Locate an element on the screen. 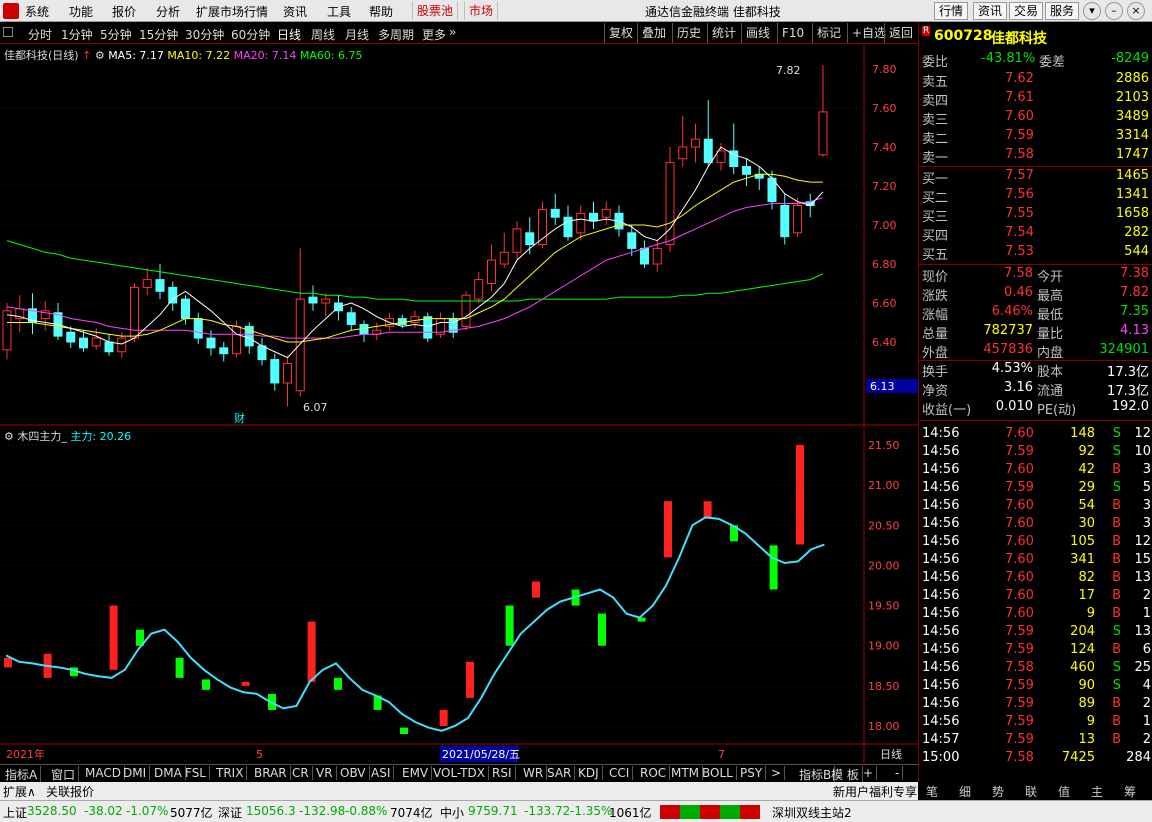 This screenshot has height=822, width=1152. tab-service: 服务 is located at coordinates (1062, 11).